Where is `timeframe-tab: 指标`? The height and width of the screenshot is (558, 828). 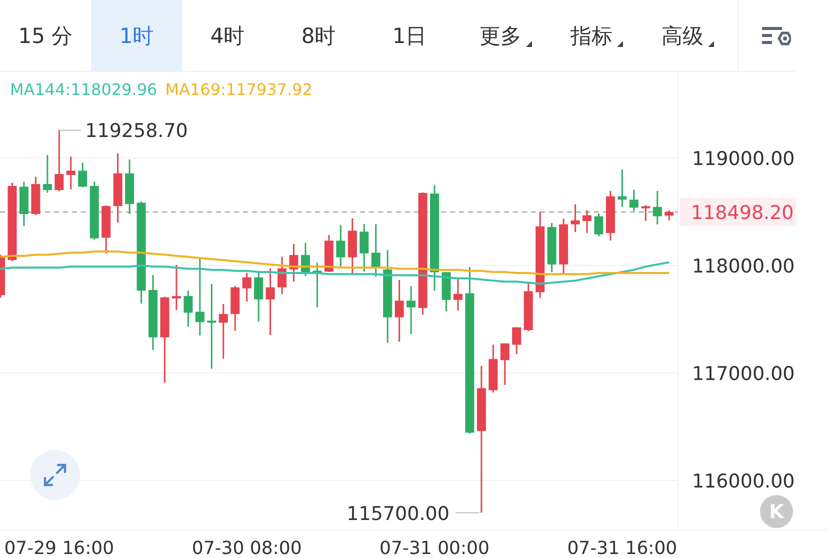 timeframe-tab: 指标 is located at coordinates (591, 35).